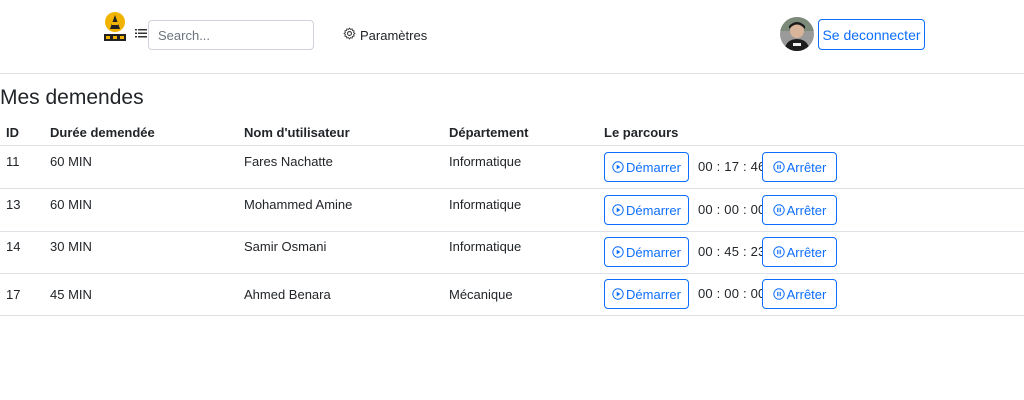  What do you see at coordinates (732, 251) in the screenshot?
I see `timer: 00 : 45 : 23` at bounding box center [732, 251].